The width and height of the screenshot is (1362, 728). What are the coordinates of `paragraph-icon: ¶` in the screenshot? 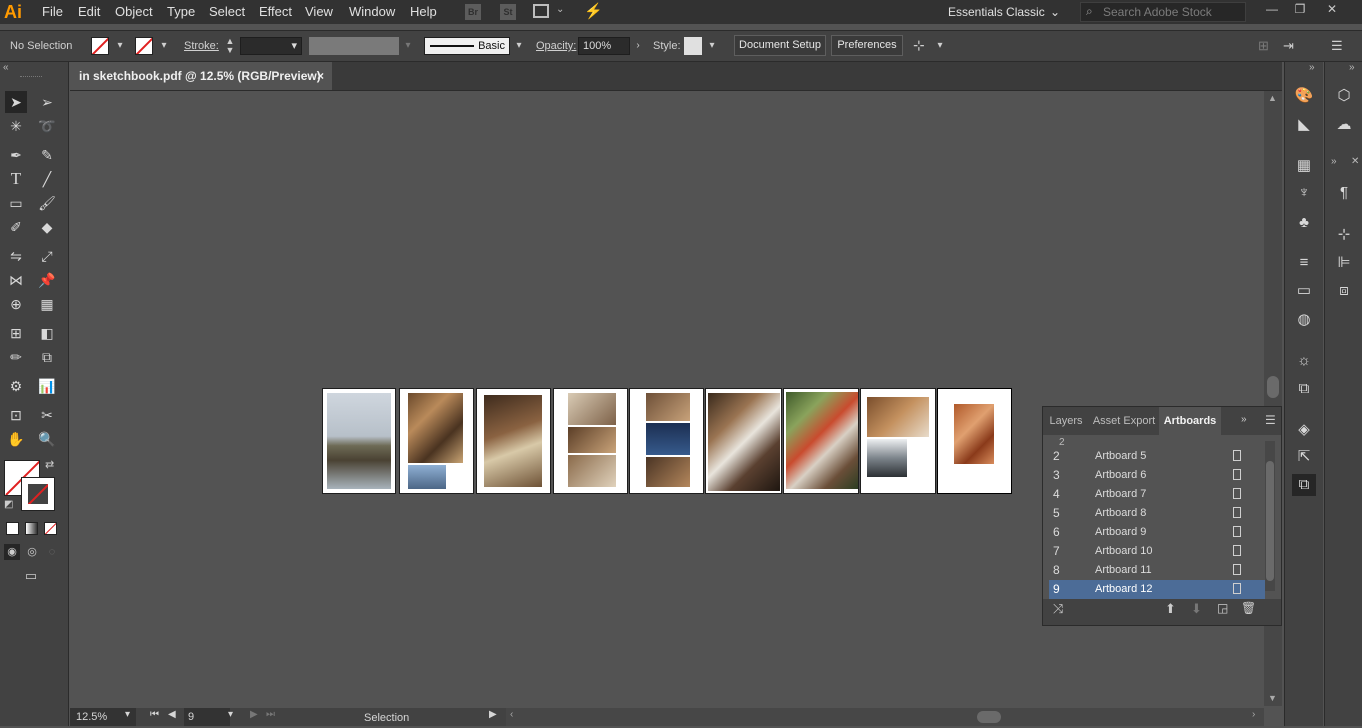 It's located at (1344, 193).